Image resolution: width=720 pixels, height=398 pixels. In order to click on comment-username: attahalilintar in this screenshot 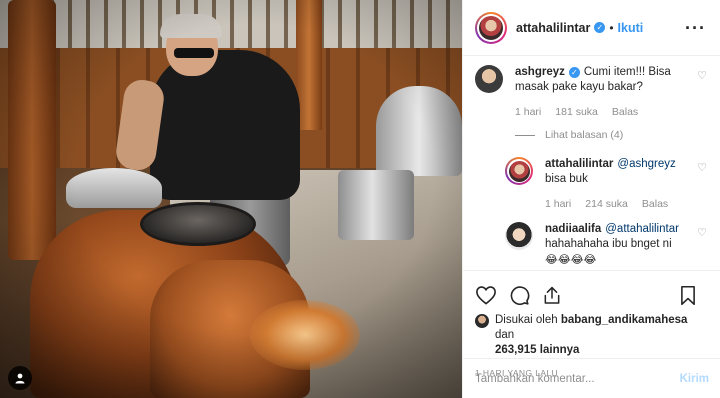, I will do `click(579, 164)`.